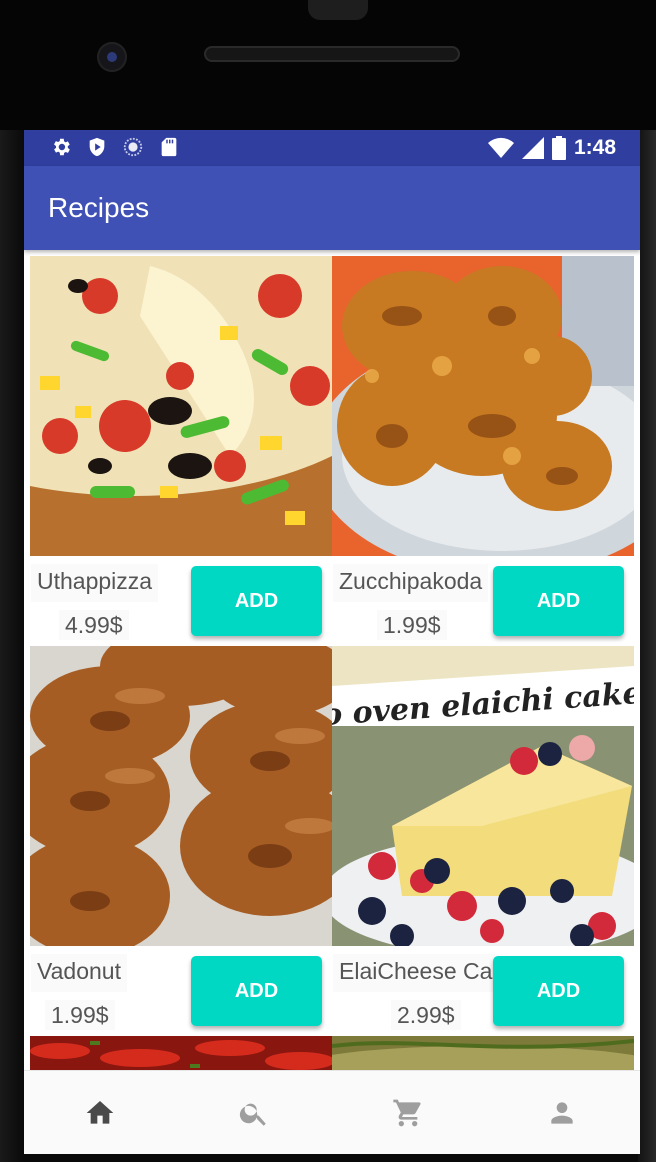 The height and width of the screenshot is (1162, 656). Describe the element at coordinates (133, 147) in the screenshot. I see `loading-circle-icon` at that location.